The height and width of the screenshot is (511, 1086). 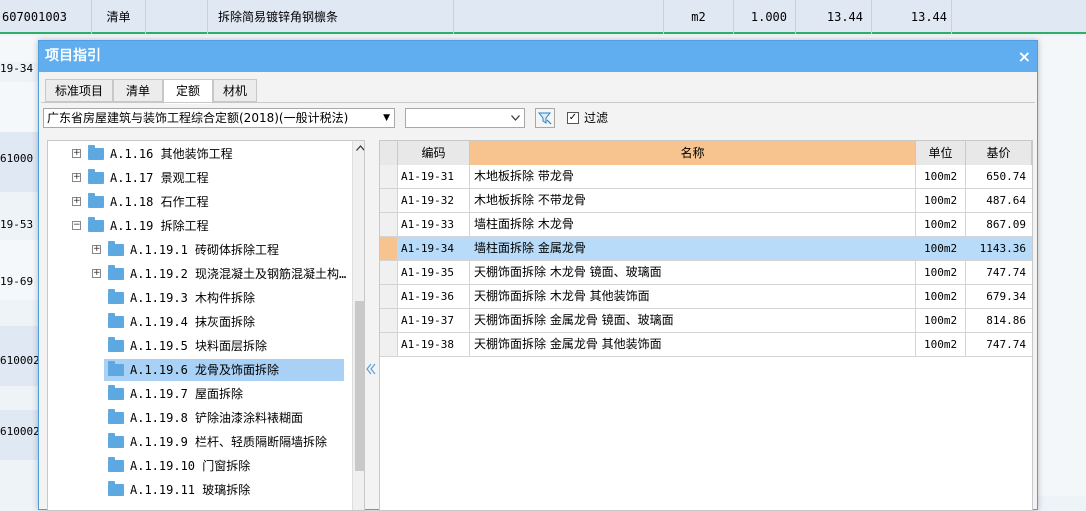 I want to click on column-header-code: 编码, so click(x=434, y=153).